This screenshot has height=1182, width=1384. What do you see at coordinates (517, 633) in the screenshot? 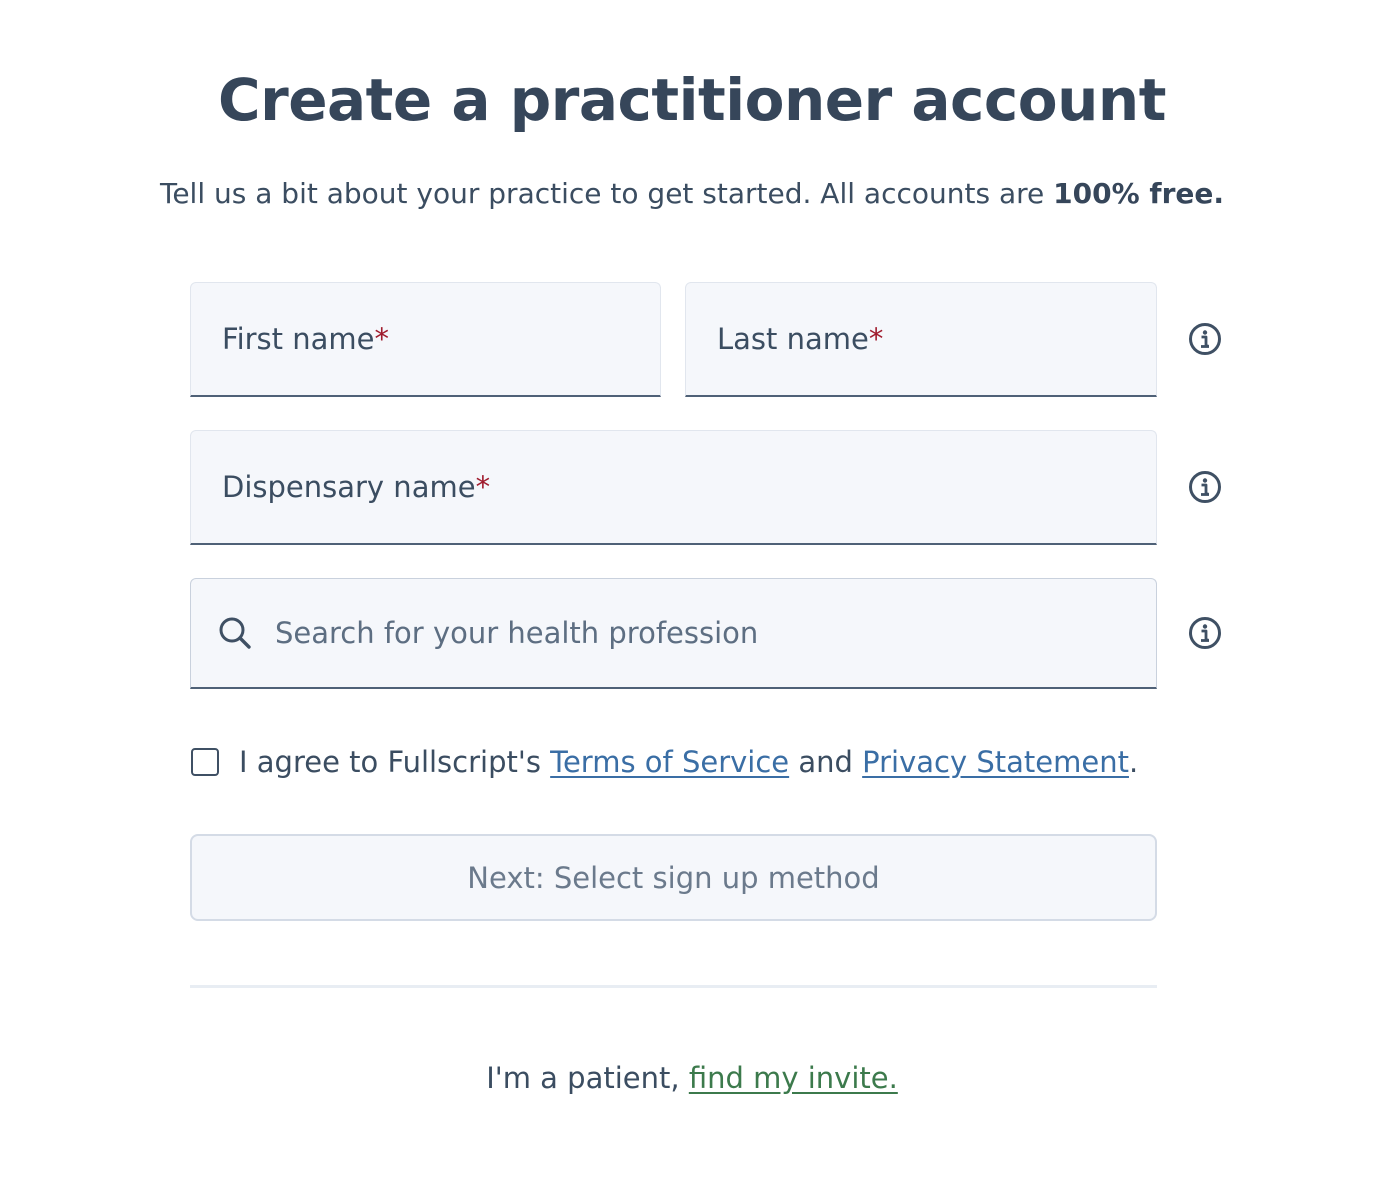
I see `profession-search-placeholder: Search for your health profession` at bounding box center [517, 633].